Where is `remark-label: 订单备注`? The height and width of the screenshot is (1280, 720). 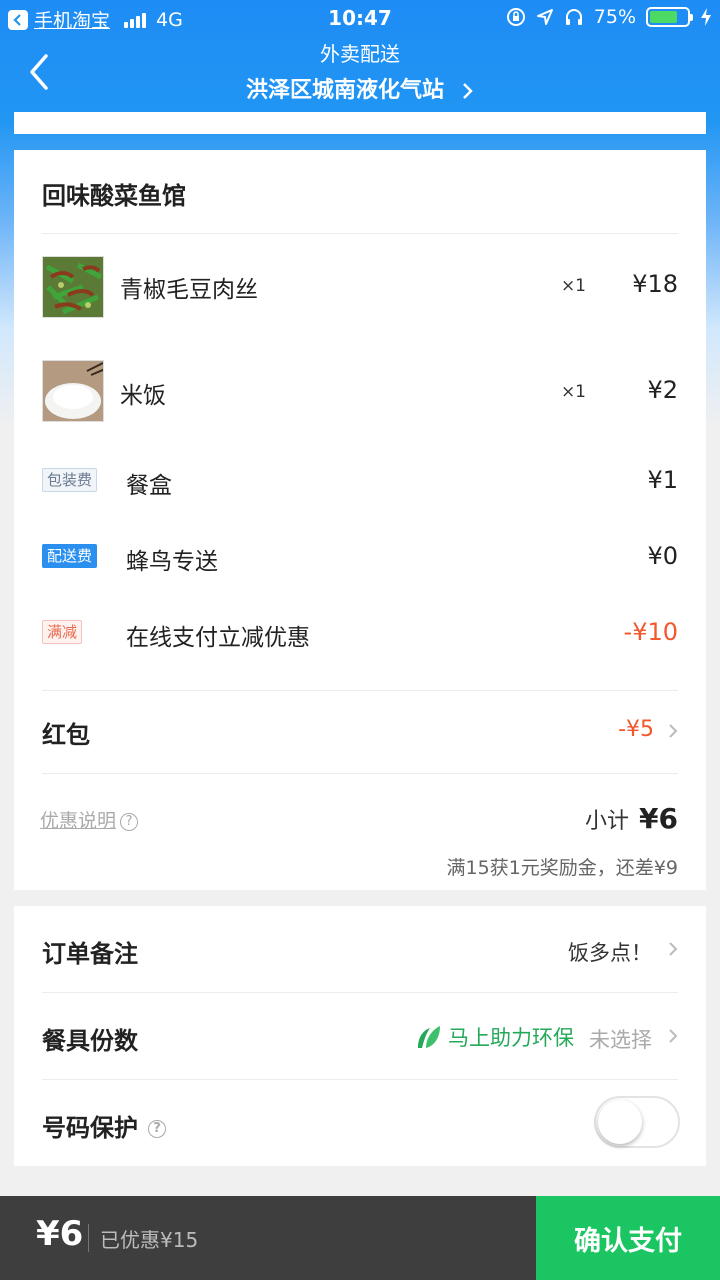
remark-label: 订单备注 is located at coordinates (90, 954).